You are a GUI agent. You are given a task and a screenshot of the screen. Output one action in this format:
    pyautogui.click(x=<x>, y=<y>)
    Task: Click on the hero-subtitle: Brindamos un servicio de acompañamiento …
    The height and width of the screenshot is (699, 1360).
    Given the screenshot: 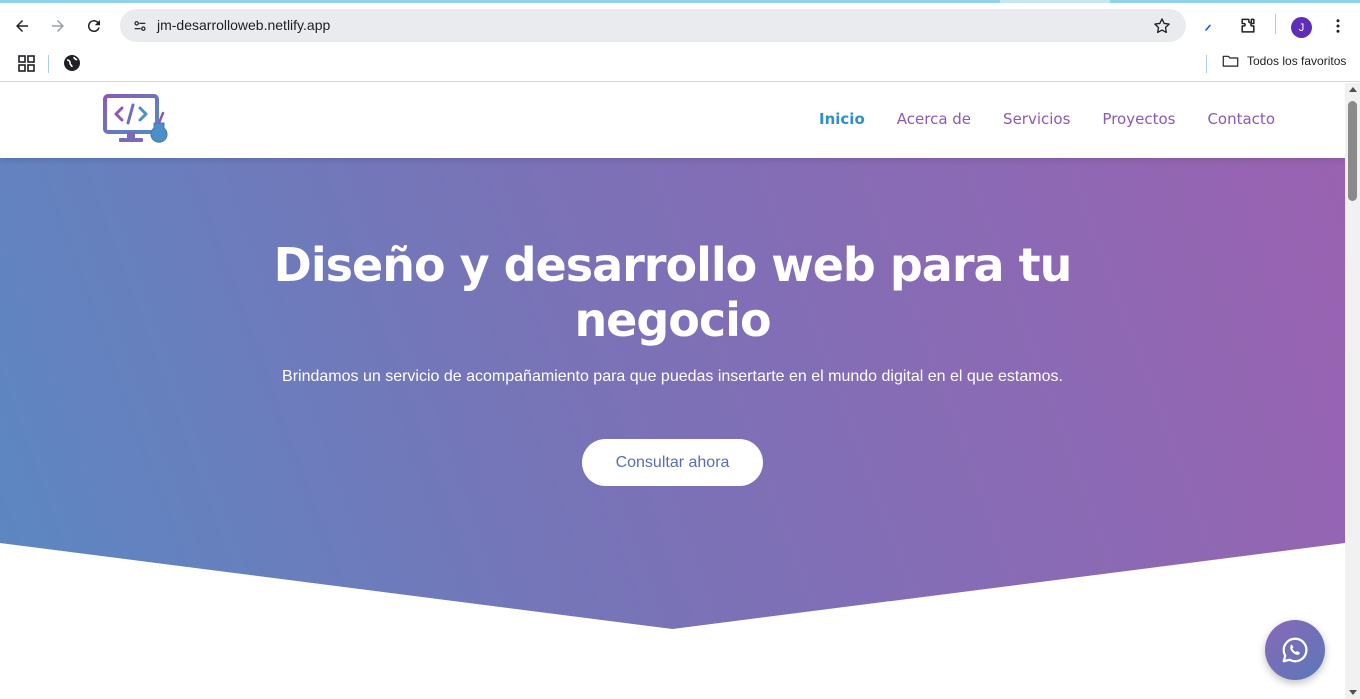 What is the action you would take?
    pyautogui.click(x=672, y=376)
    